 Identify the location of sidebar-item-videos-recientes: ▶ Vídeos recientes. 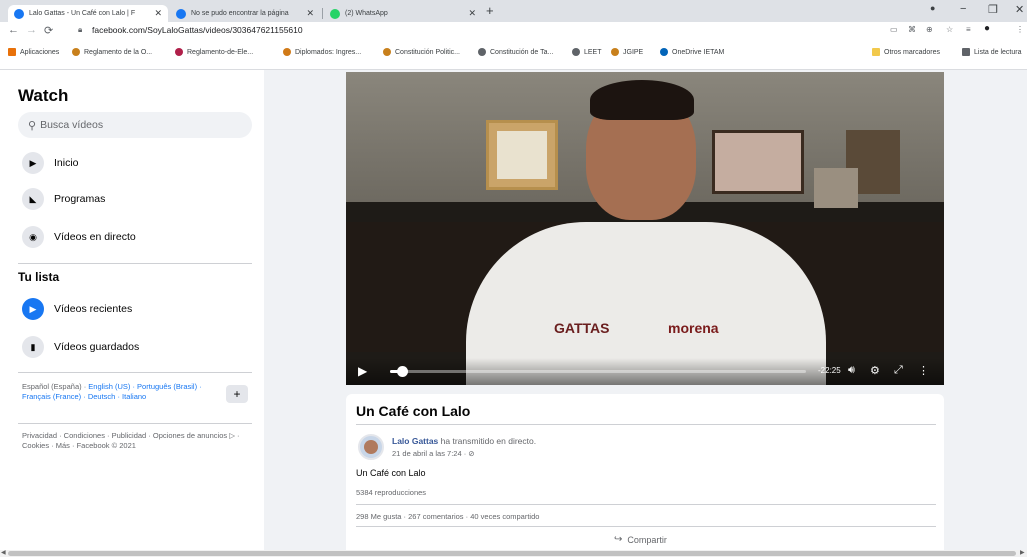
(77, 309).